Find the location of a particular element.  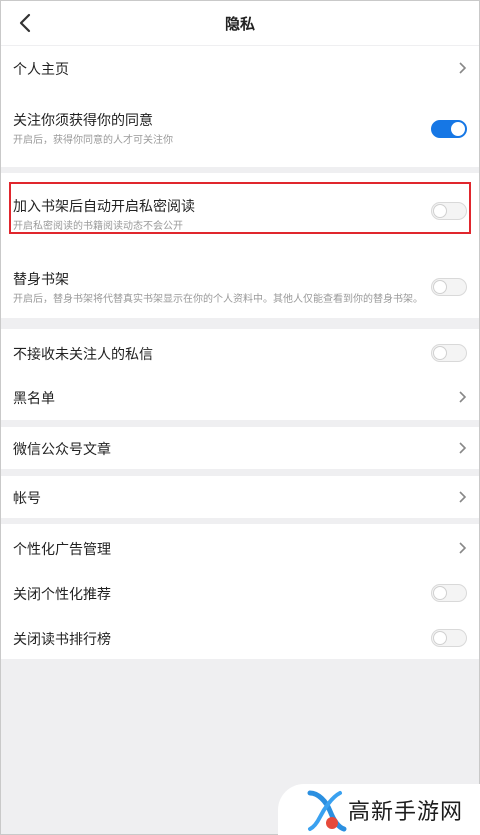

section-profile: 个人主页 关注你须获得你的同意 开启后，获得你同意的人才可关注你 is located at coordinates (240, 106).